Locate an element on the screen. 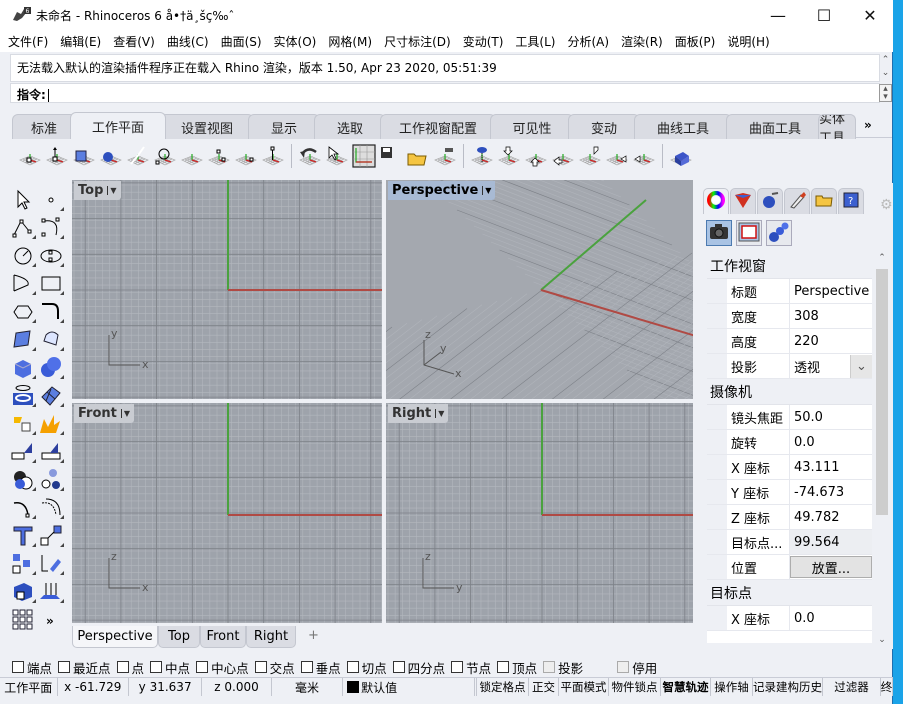  osnap-8: 四分点 is located at coordinates (418, 667).